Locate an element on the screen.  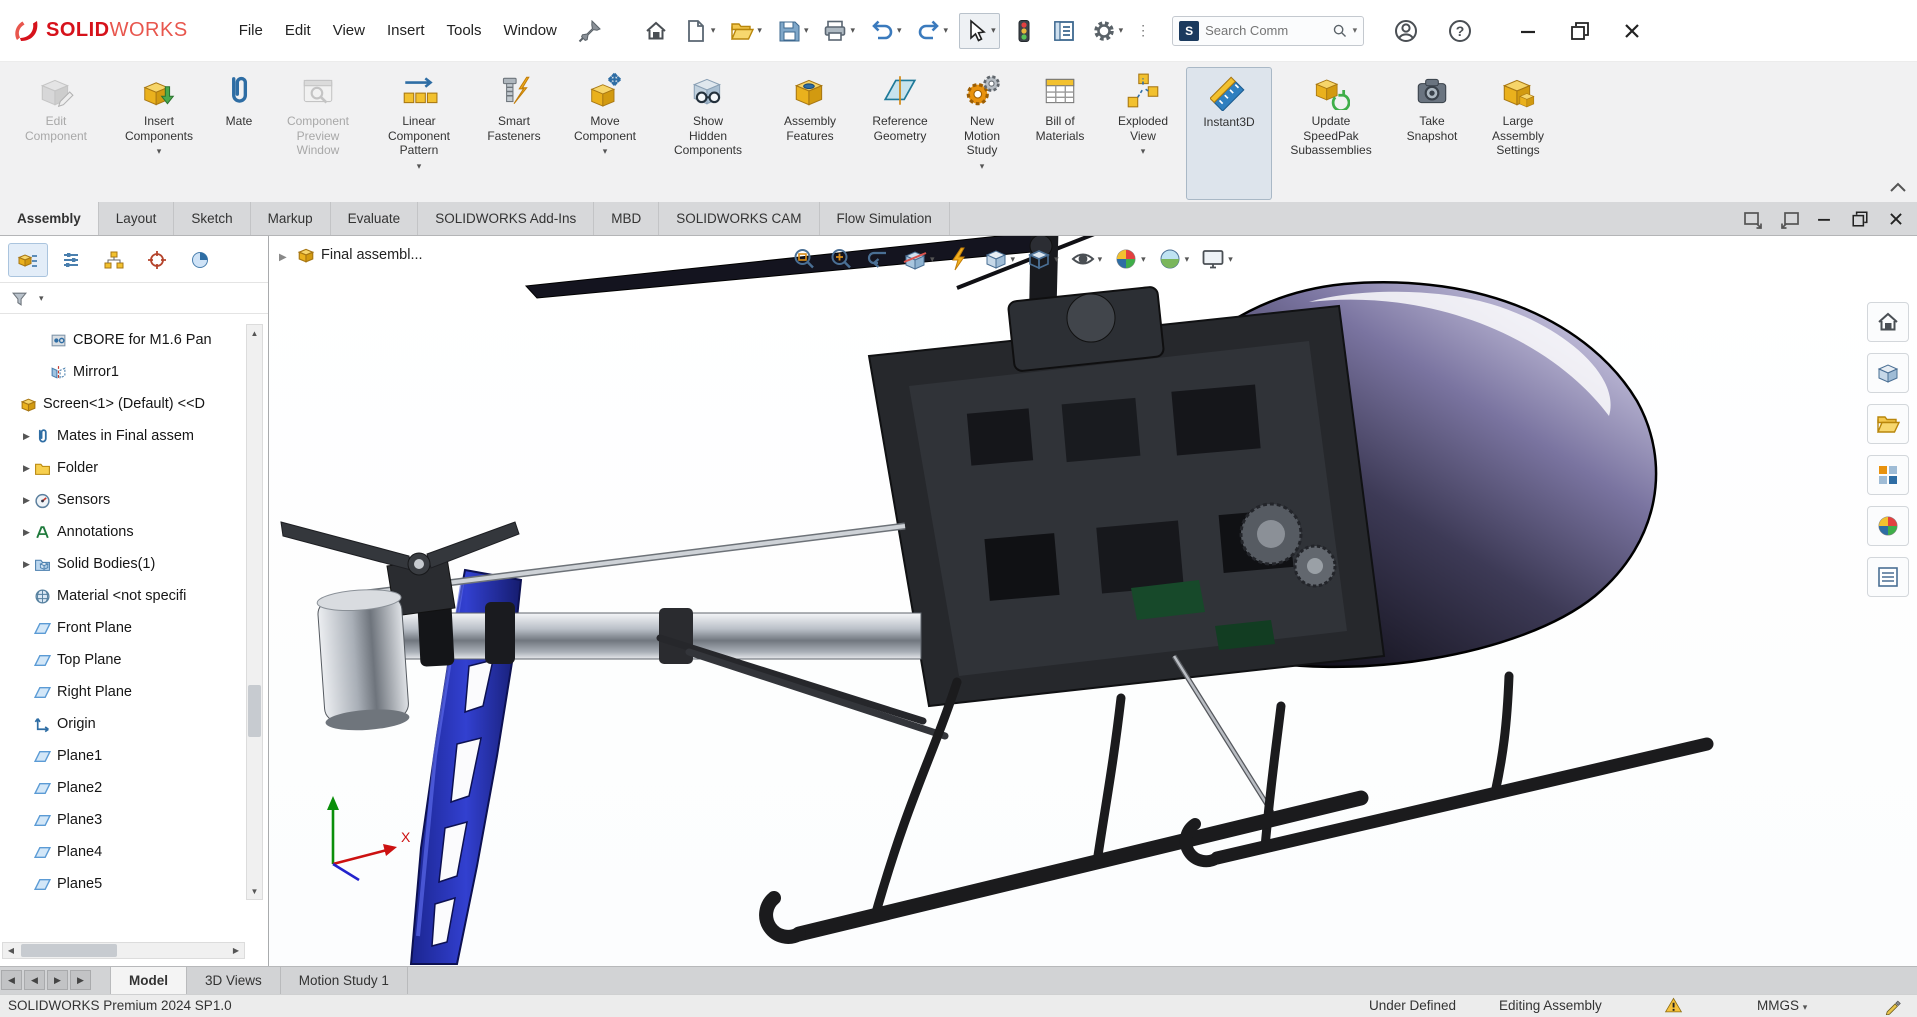
search-input is located at coordinates (1268, 30).